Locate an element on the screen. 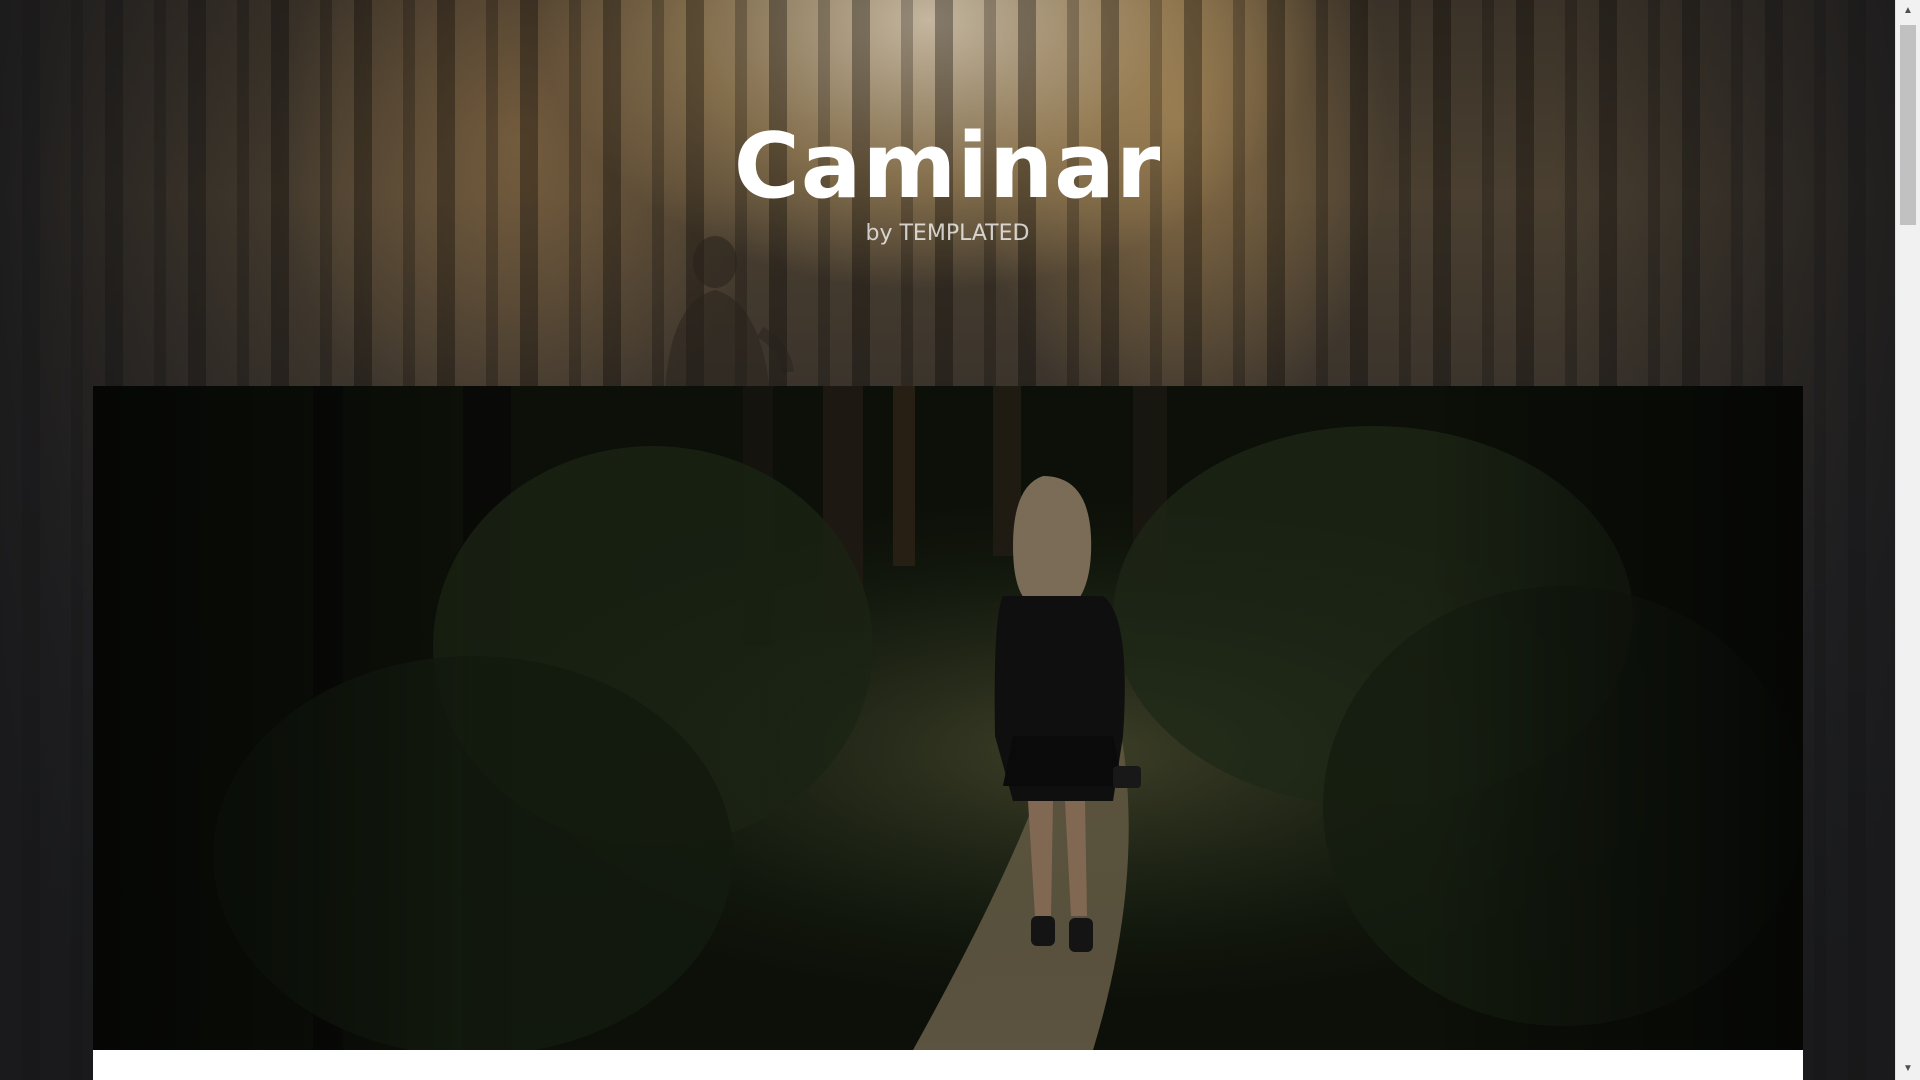  site-title: Caminar is located at coordinates (947, 167).